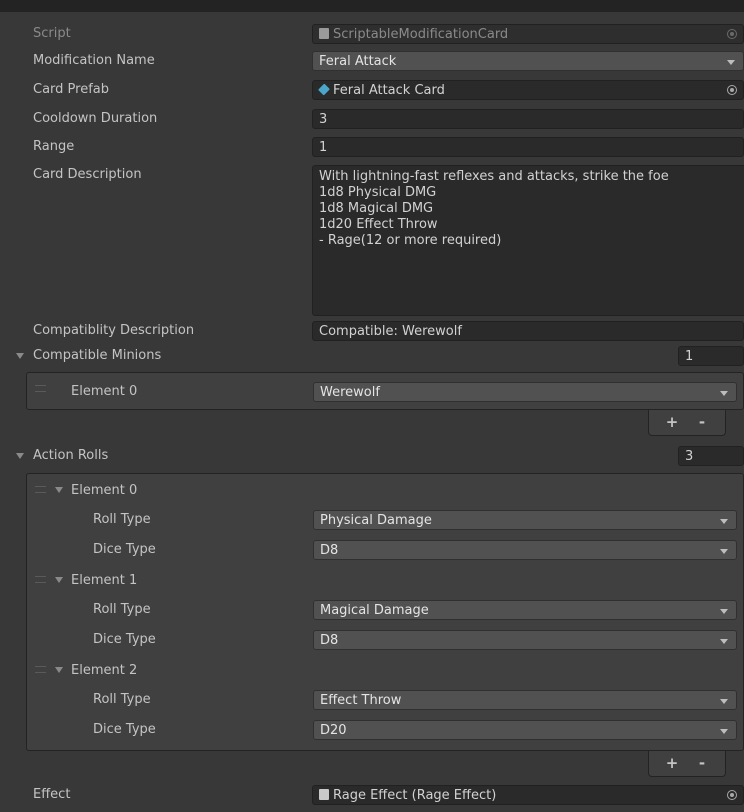  I want to click on range-label: Range, so click(54, 146).